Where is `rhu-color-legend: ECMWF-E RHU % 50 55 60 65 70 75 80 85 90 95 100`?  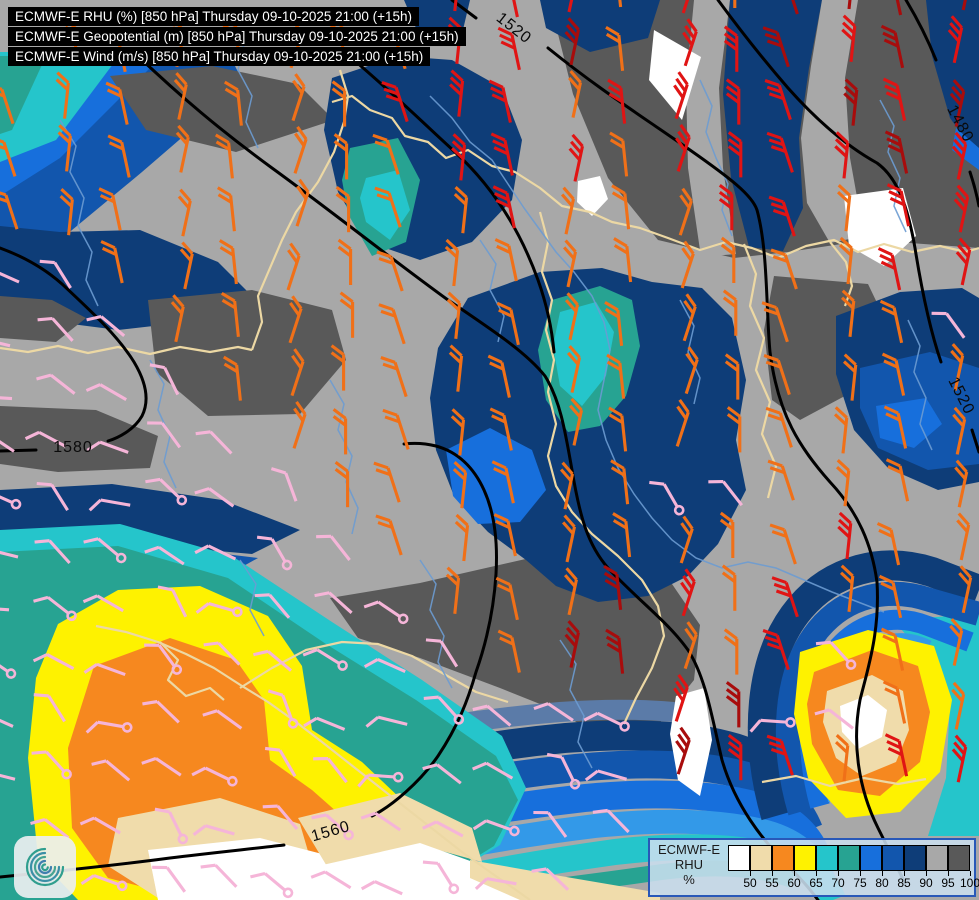
rhu-color-legend: ECMWF-E RHU % 50 55 60 65 70 75 80 85 90 95 100 is located at coordinates (813, 867).